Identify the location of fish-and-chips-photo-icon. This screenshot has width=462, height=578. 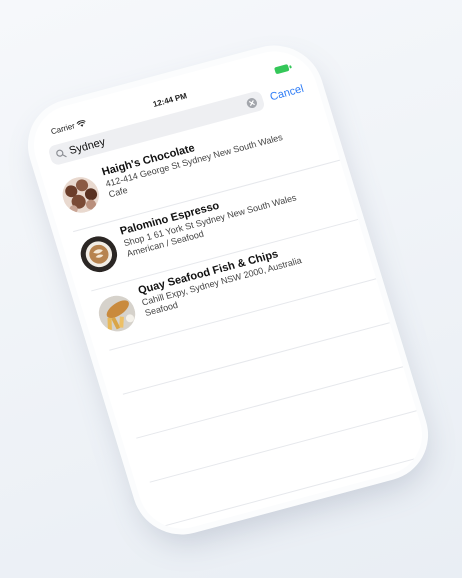
(117, 313).